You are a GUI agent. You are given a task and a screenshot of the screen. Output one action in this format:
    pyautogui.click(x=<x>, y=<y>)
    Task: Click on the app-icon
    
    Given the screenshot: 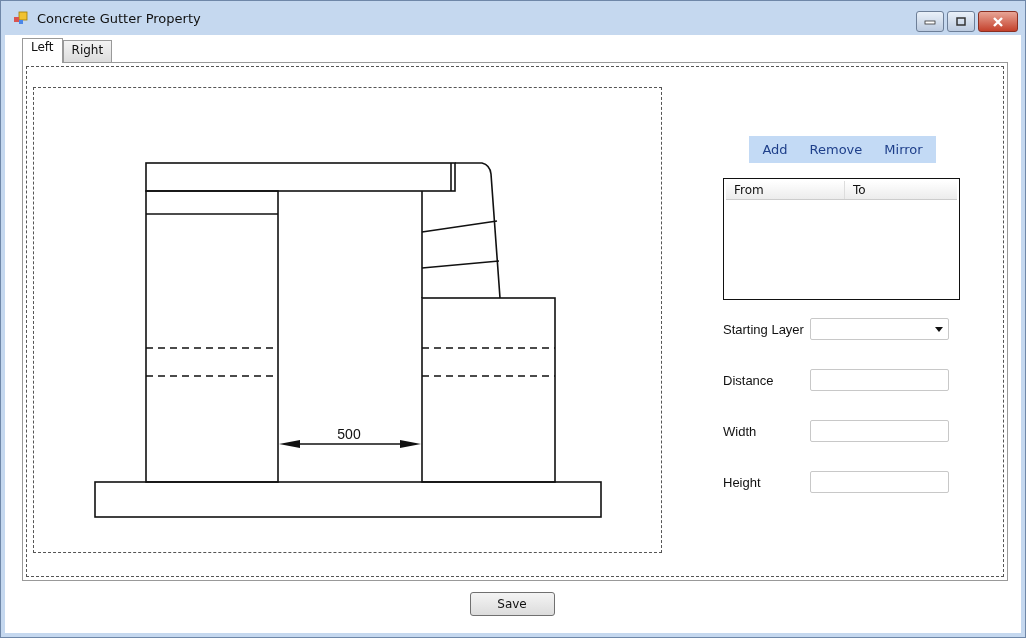 What is the action you would take?
    pyautogui.click(x=21, y=18)
    